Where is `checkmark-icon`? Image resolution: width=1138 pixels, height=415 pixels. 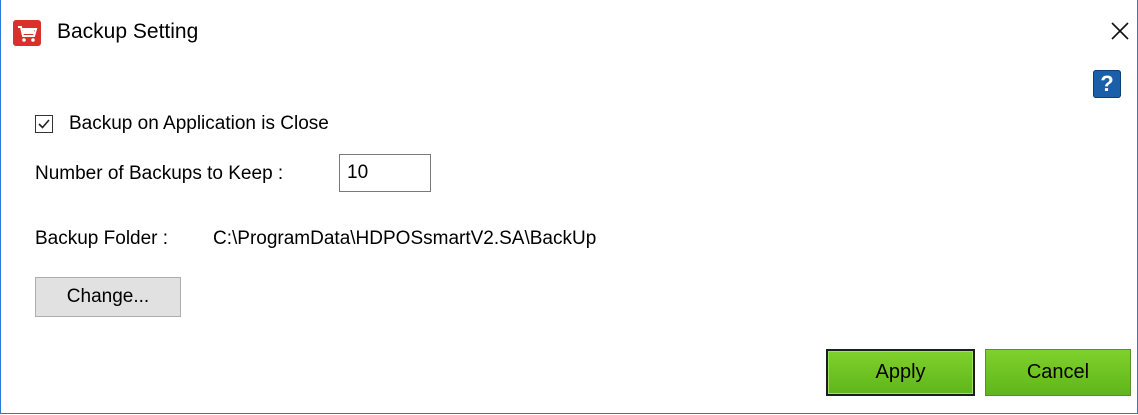
checkmark-icon is located at coordinates (44, 124).